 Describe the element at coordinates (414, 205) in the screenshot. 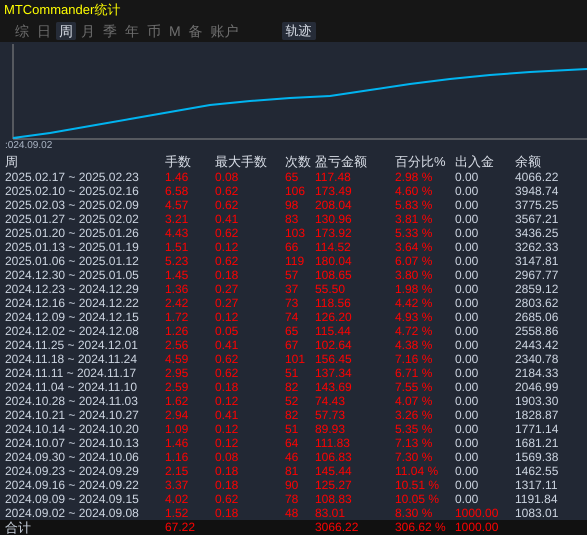

I see `table-cell-text: 5.83 %` at that location.